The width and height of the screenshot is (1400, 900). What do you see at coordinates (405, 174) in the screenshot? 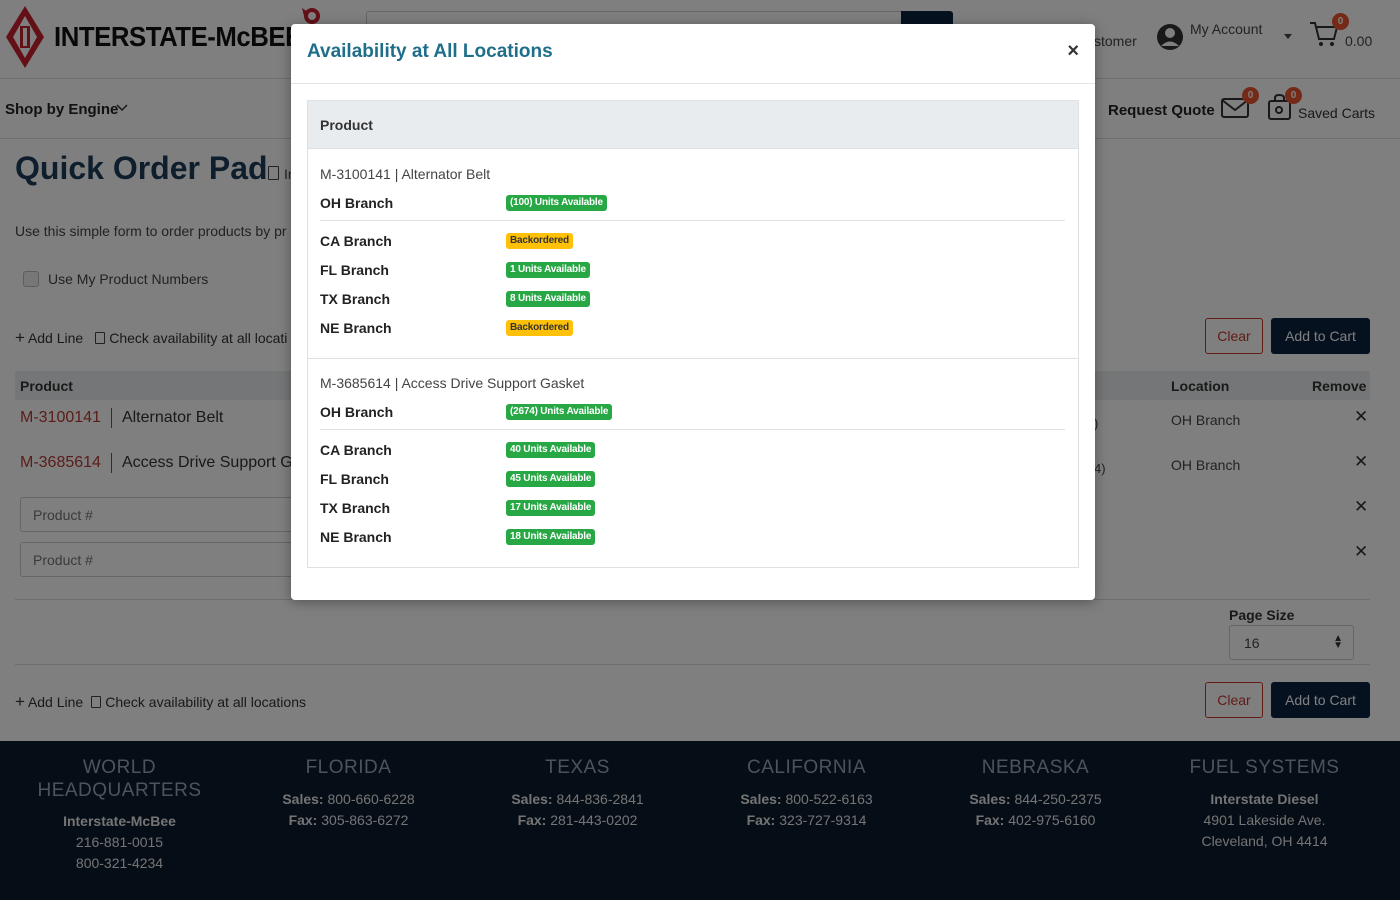
I see `product-title: M-3100141 | Alternator Belt` at bounding box center [405, 174].